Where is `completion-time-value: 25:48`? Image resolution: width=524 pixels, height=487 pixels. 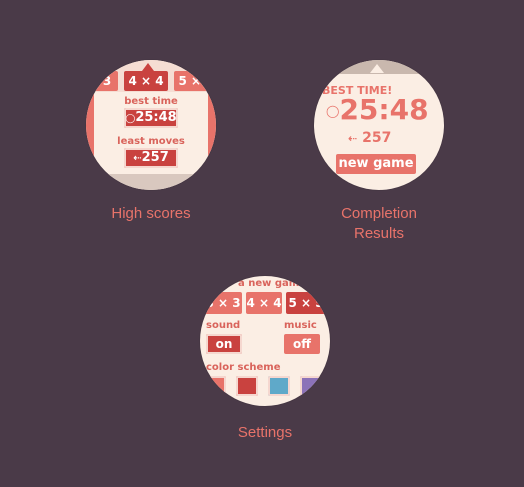
completion-time-value: 25:48 is located at coordinates (384, 109).